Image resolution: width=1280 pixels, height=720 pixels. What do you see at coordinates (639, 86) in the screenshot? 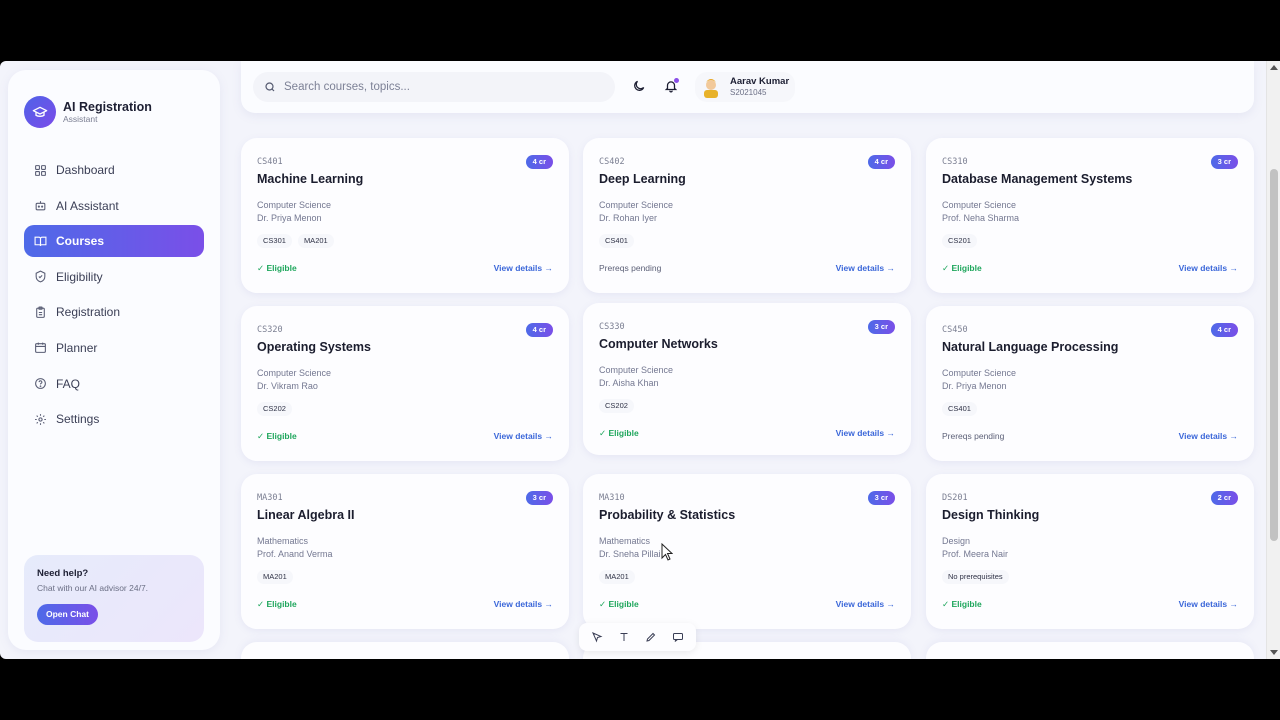
I see `theme-toggle-button` at bounding box center [639, 86].